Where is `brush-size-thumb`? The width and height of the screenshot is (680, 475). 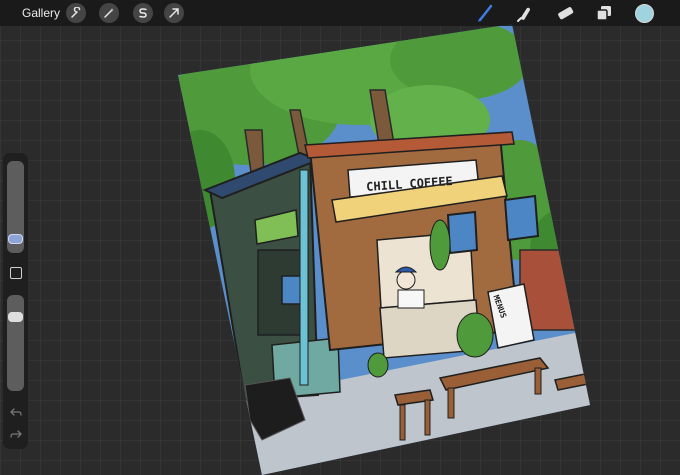 brush-size-thumb is located at coordinates (15, 239).